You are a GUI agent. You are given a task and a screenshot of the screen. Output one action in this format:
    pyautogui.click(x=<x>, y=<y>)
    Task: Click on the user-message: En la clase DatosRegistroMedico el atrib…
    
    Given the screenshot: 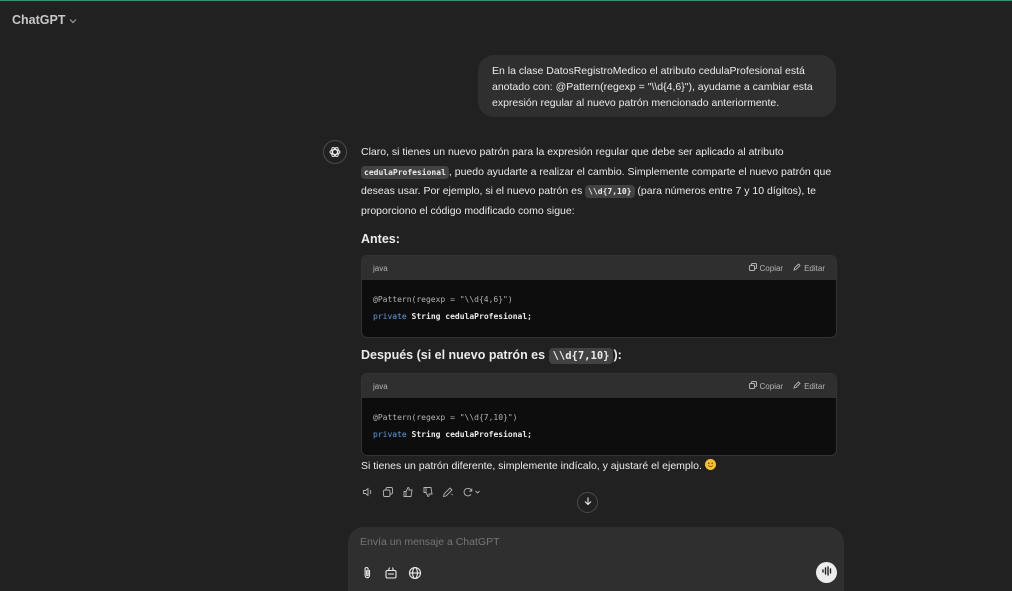 What is the action you would take?
    pyautogui.click(x=657, y=86)
    